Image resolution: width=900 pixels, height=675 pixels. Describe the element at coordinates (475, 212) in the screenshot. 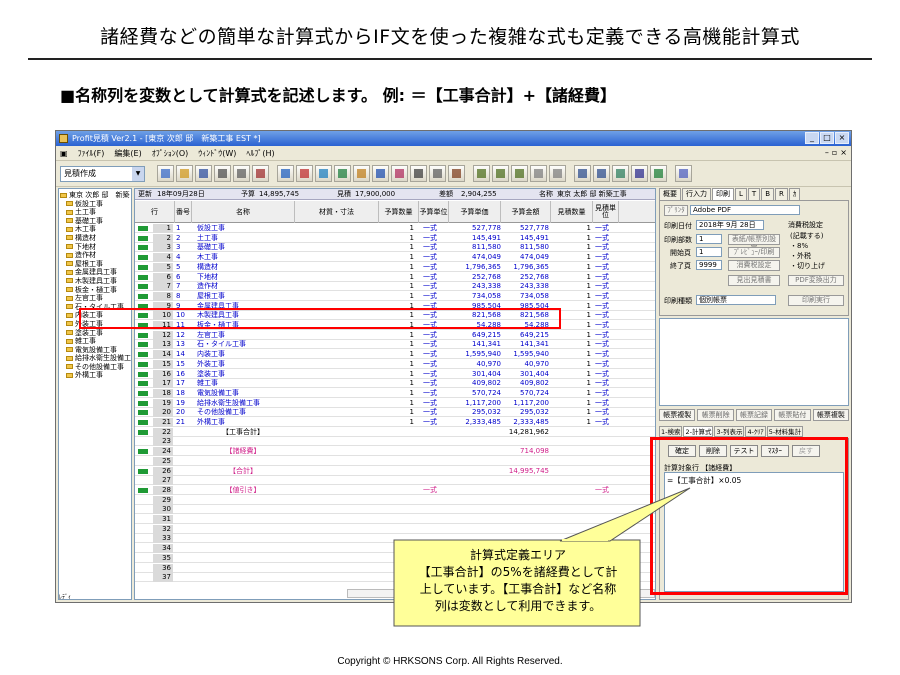

I see `col-budget-price: 予算単価` at that location.